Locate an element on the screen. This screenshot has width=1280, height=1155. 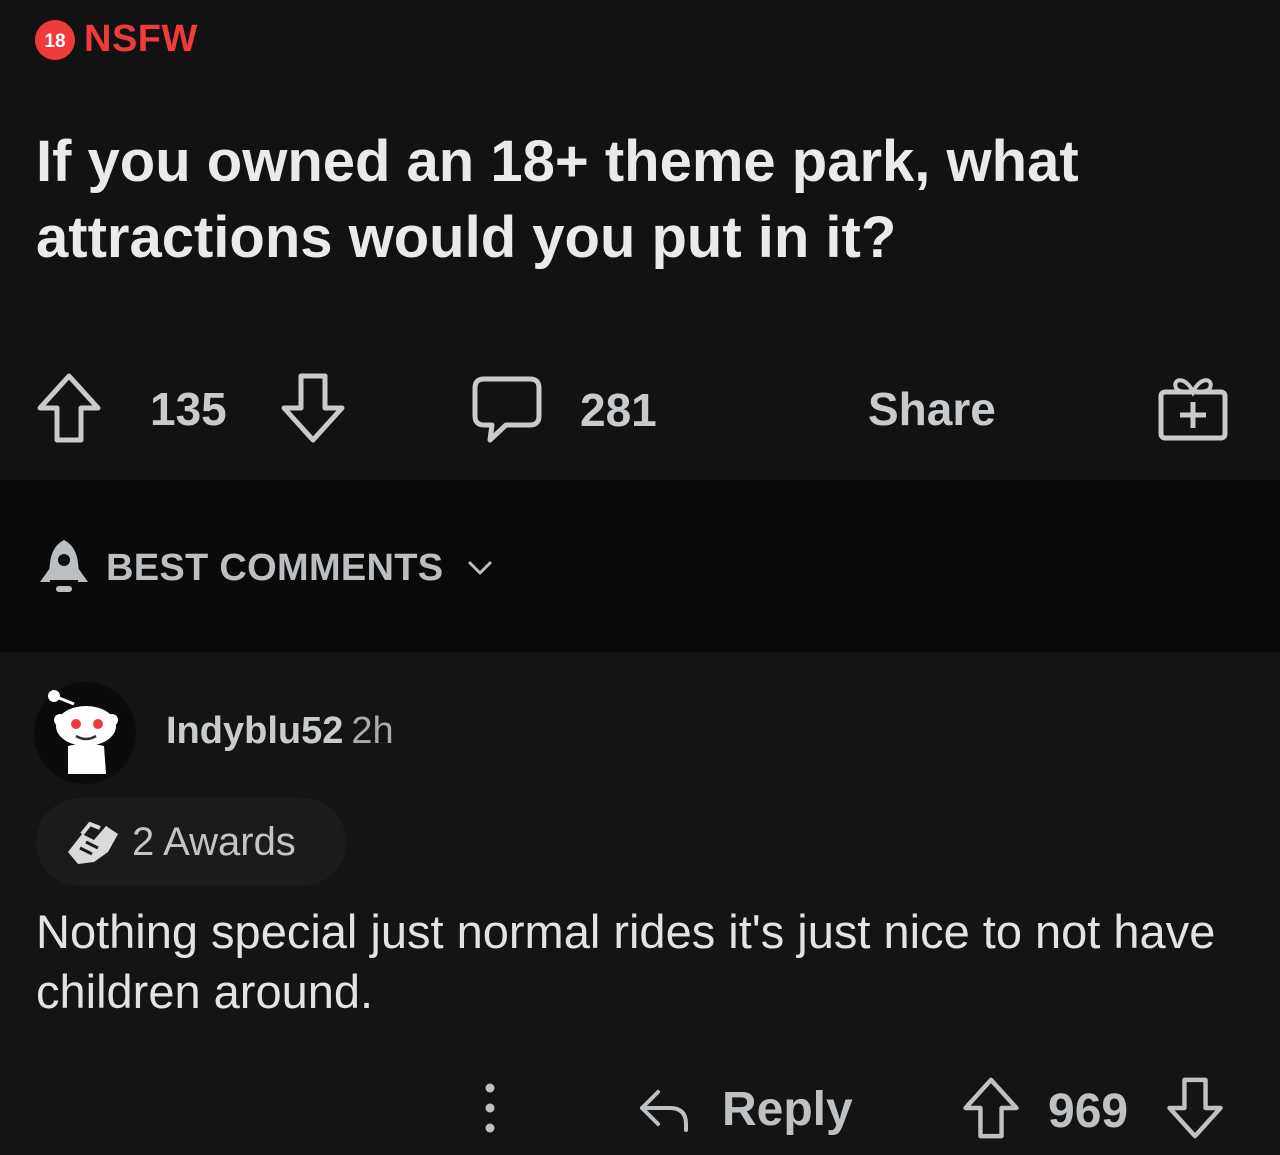
comment-icon is located at coordinates (507, 409).